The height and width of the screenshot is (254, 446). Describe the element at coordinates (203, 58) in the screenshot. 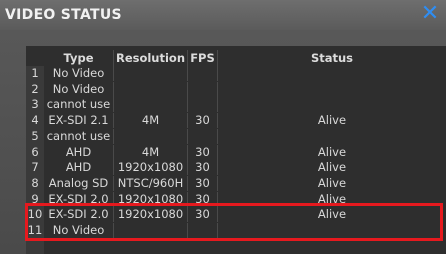

I see `header-fps: FPS` at that location.